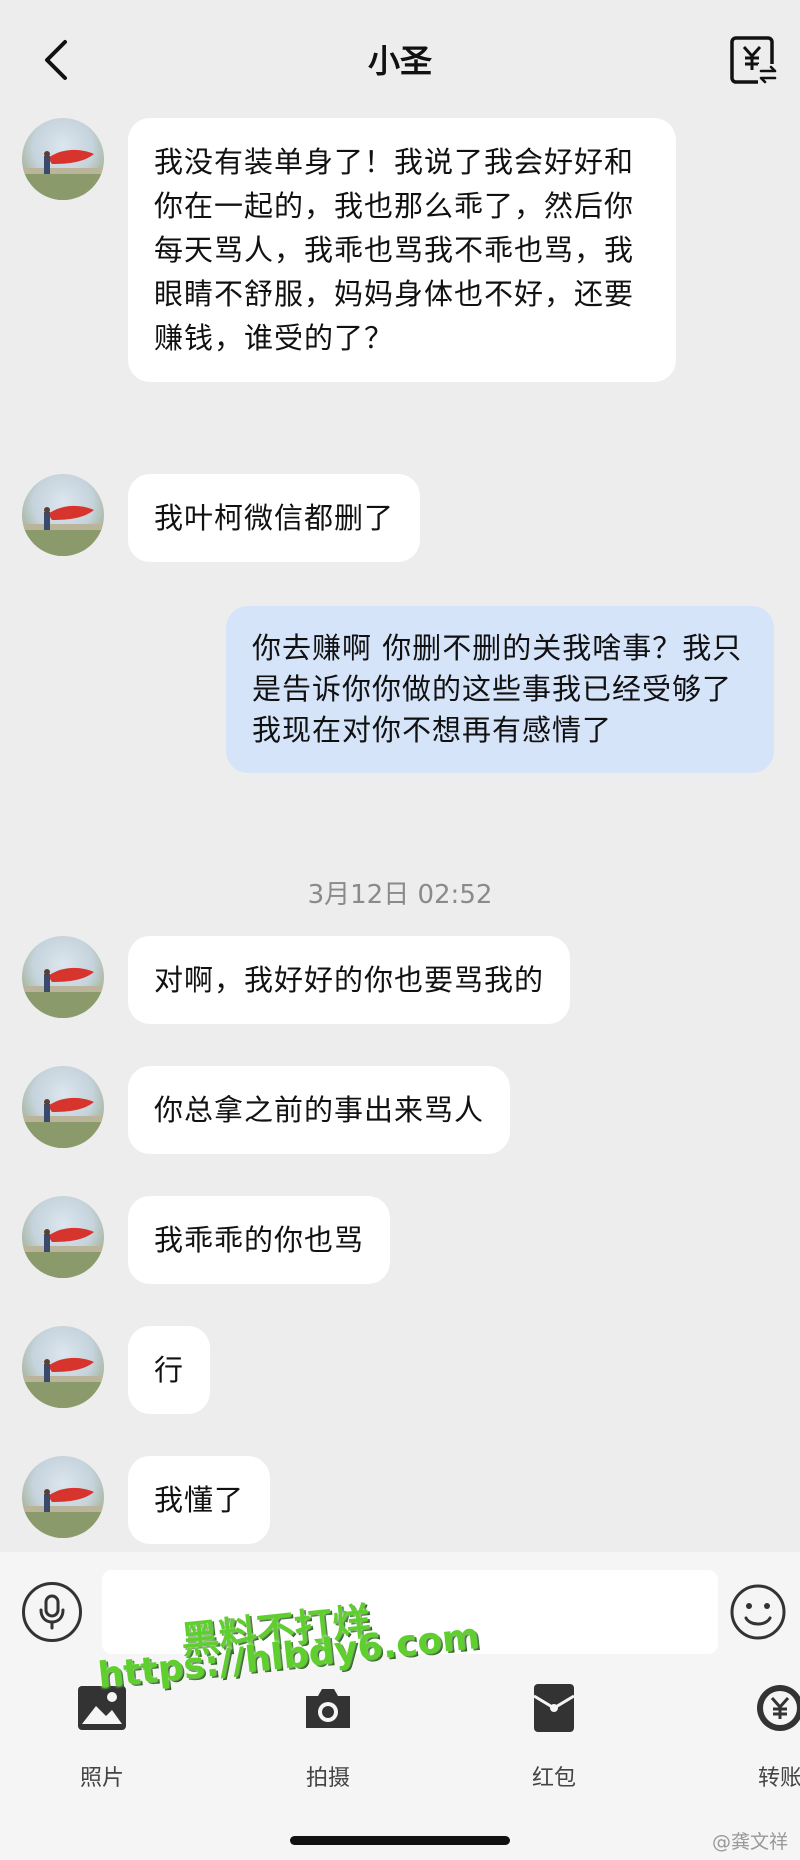  I want to click on voice-input-button, so click(52, 1612).